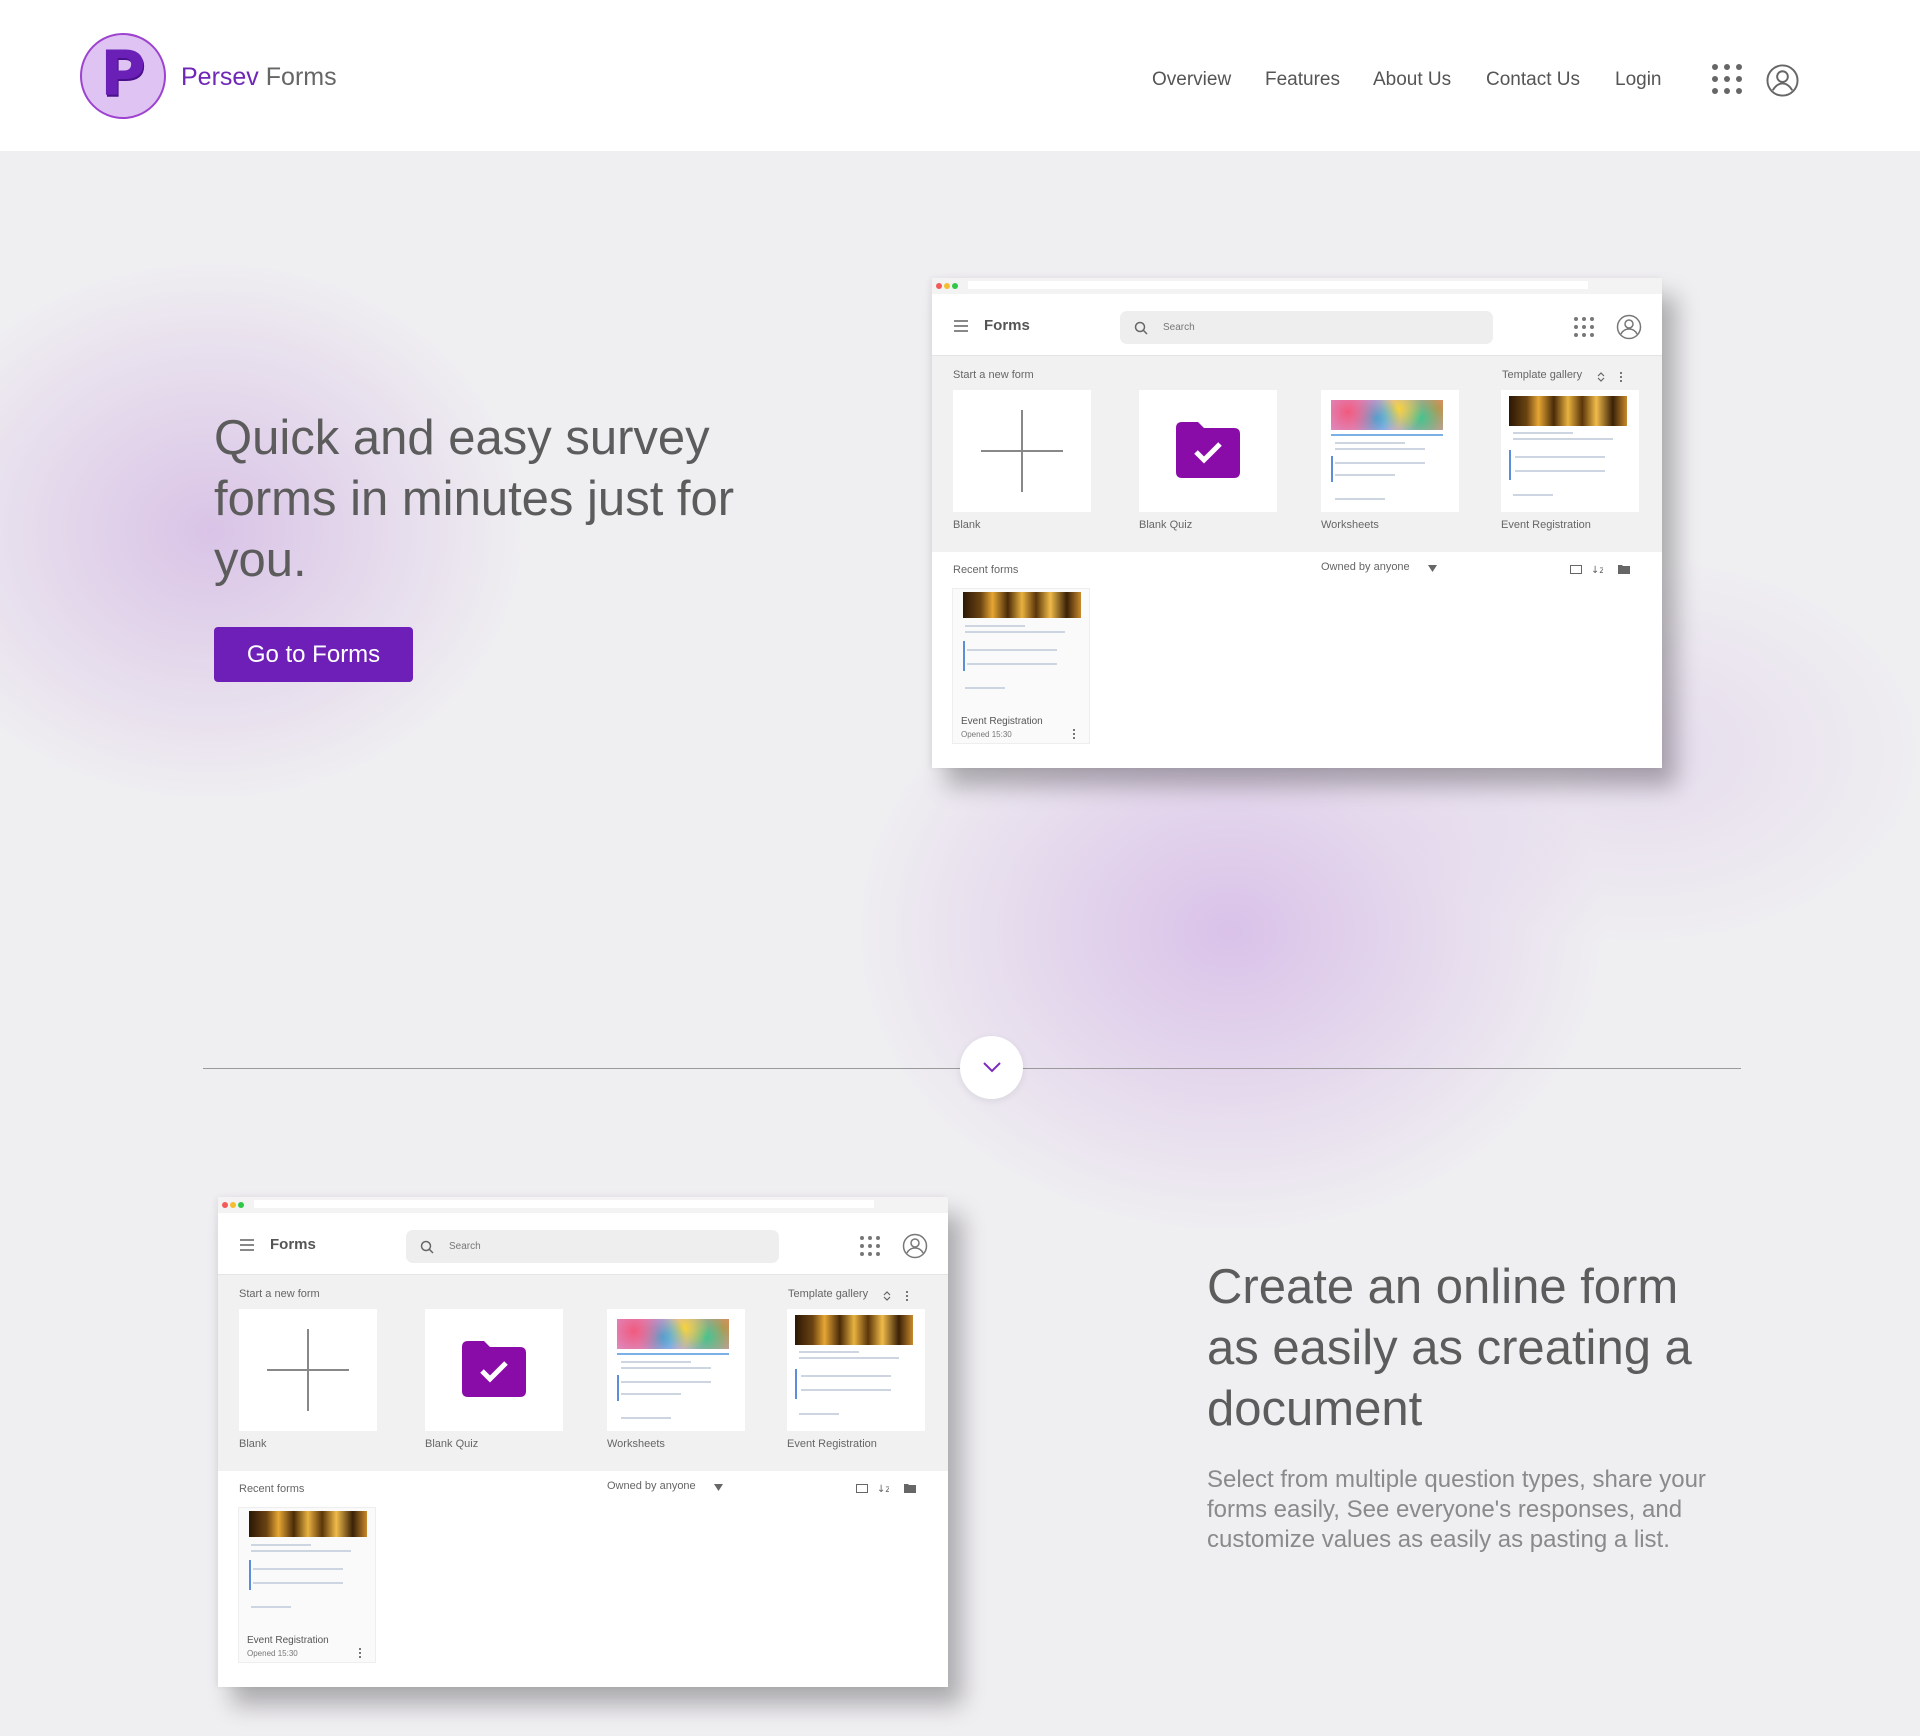 This screenshot has width=1920, height=1736. Describe the element at coordinates (1302, 80) in the screenshot. I see `nav-features: Features` at that location.